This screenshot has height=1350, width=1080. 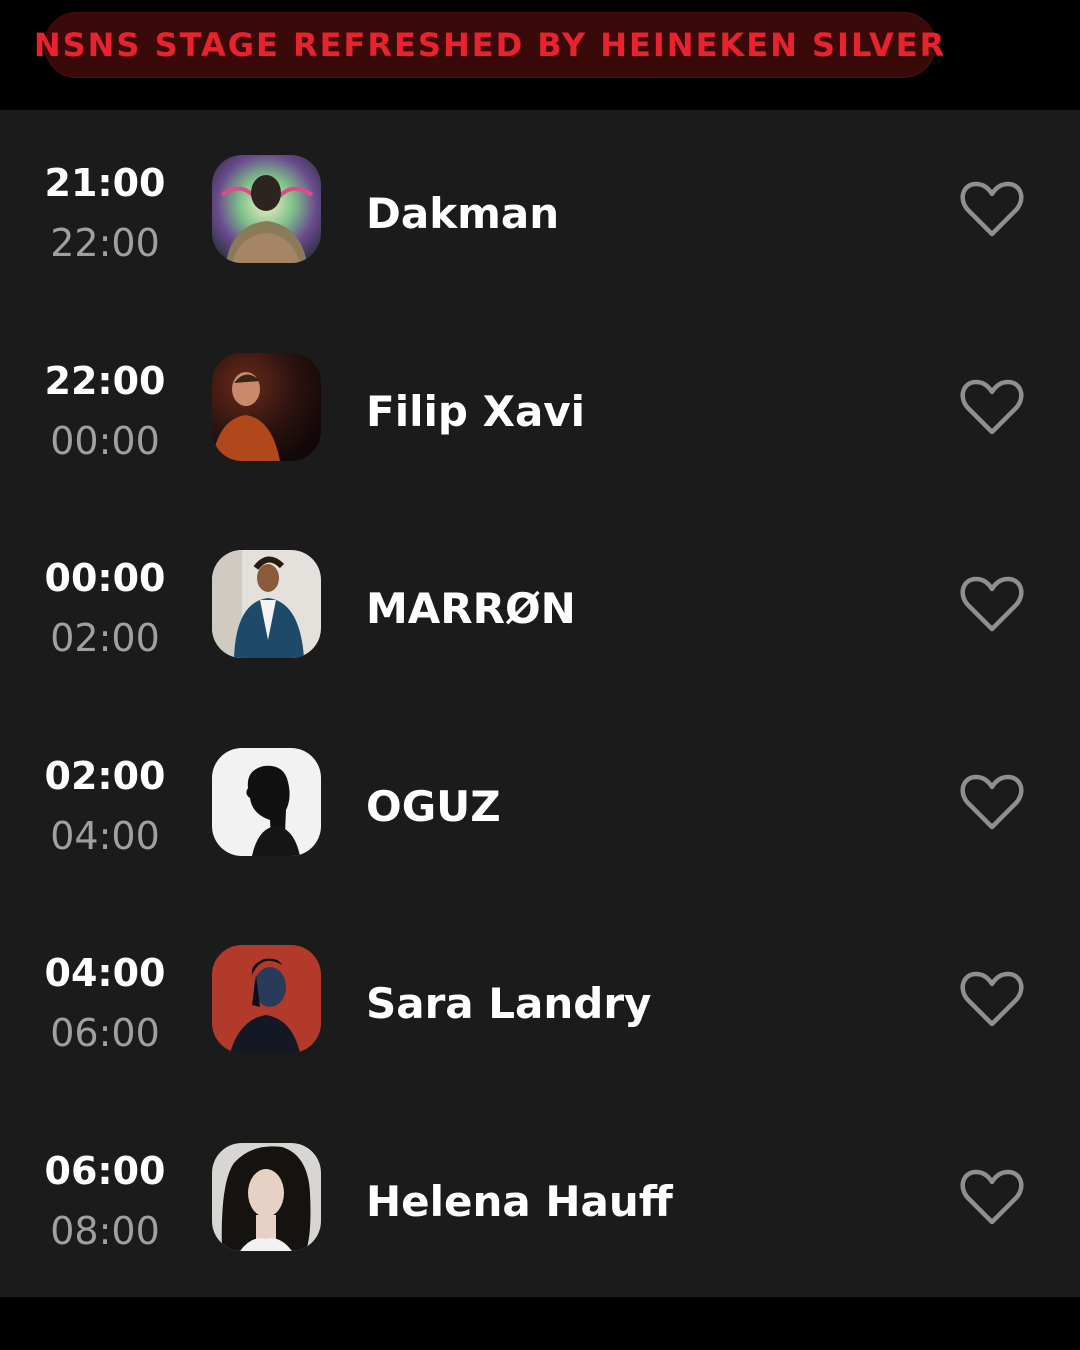 I want to click on lineup-row: 04:00 06:00 Sara Landry, so click(x=540, y=1043).